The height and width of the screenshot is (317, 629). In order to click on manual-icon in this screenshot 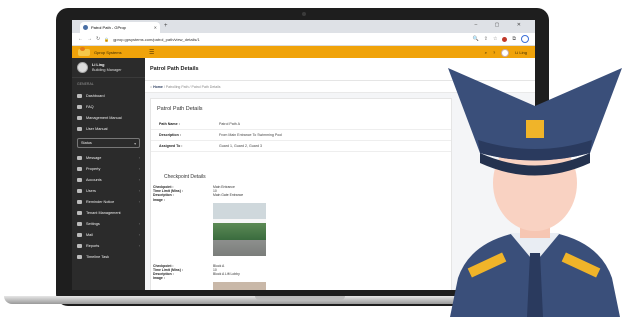, I will do `click(79, 128)`.